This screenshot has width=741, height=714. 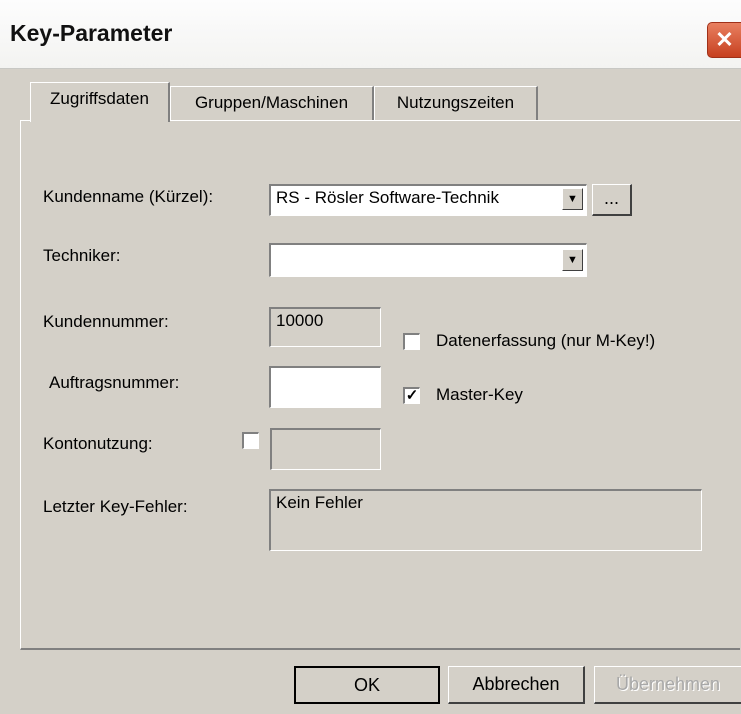 What do you see at coordinates (128, 196) in the screenshot?
I see `kundenname-label: Kundenname (Kürzel):` at bounding box center [128, 196].